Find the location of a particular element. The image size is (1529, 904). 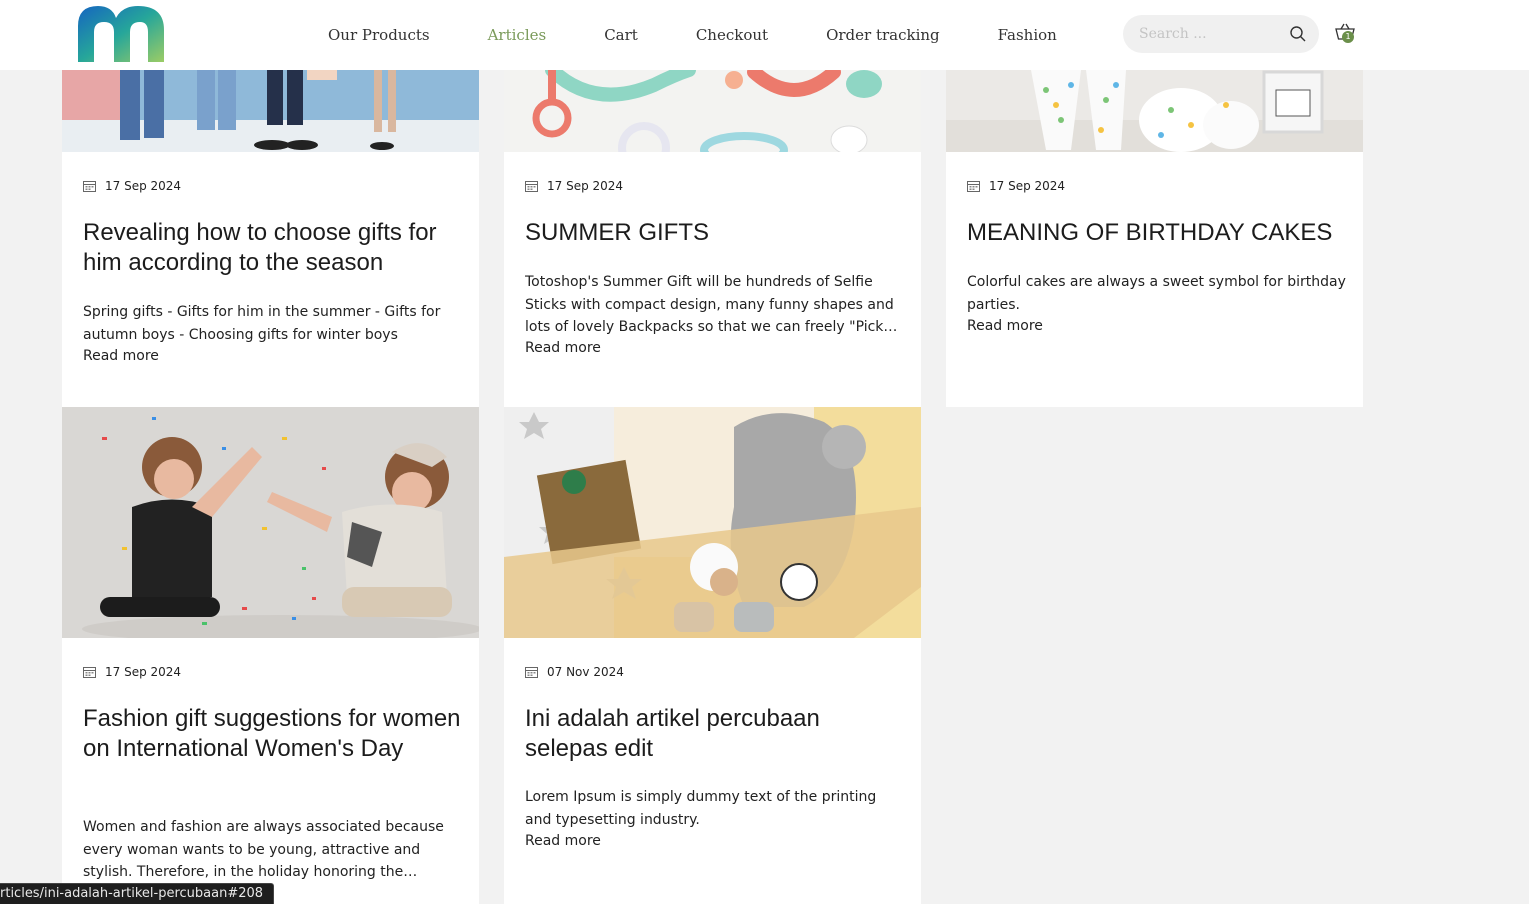

nav-our-products: Our Products is located at coordinates (379, 35).